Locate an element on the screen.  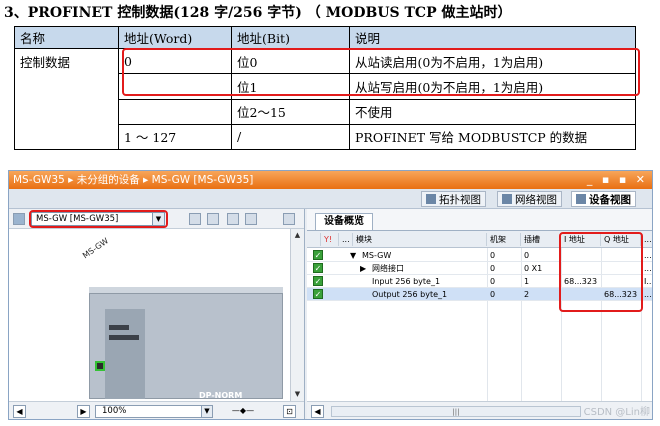
device-tree-icon is located at coordinates (19, 219).